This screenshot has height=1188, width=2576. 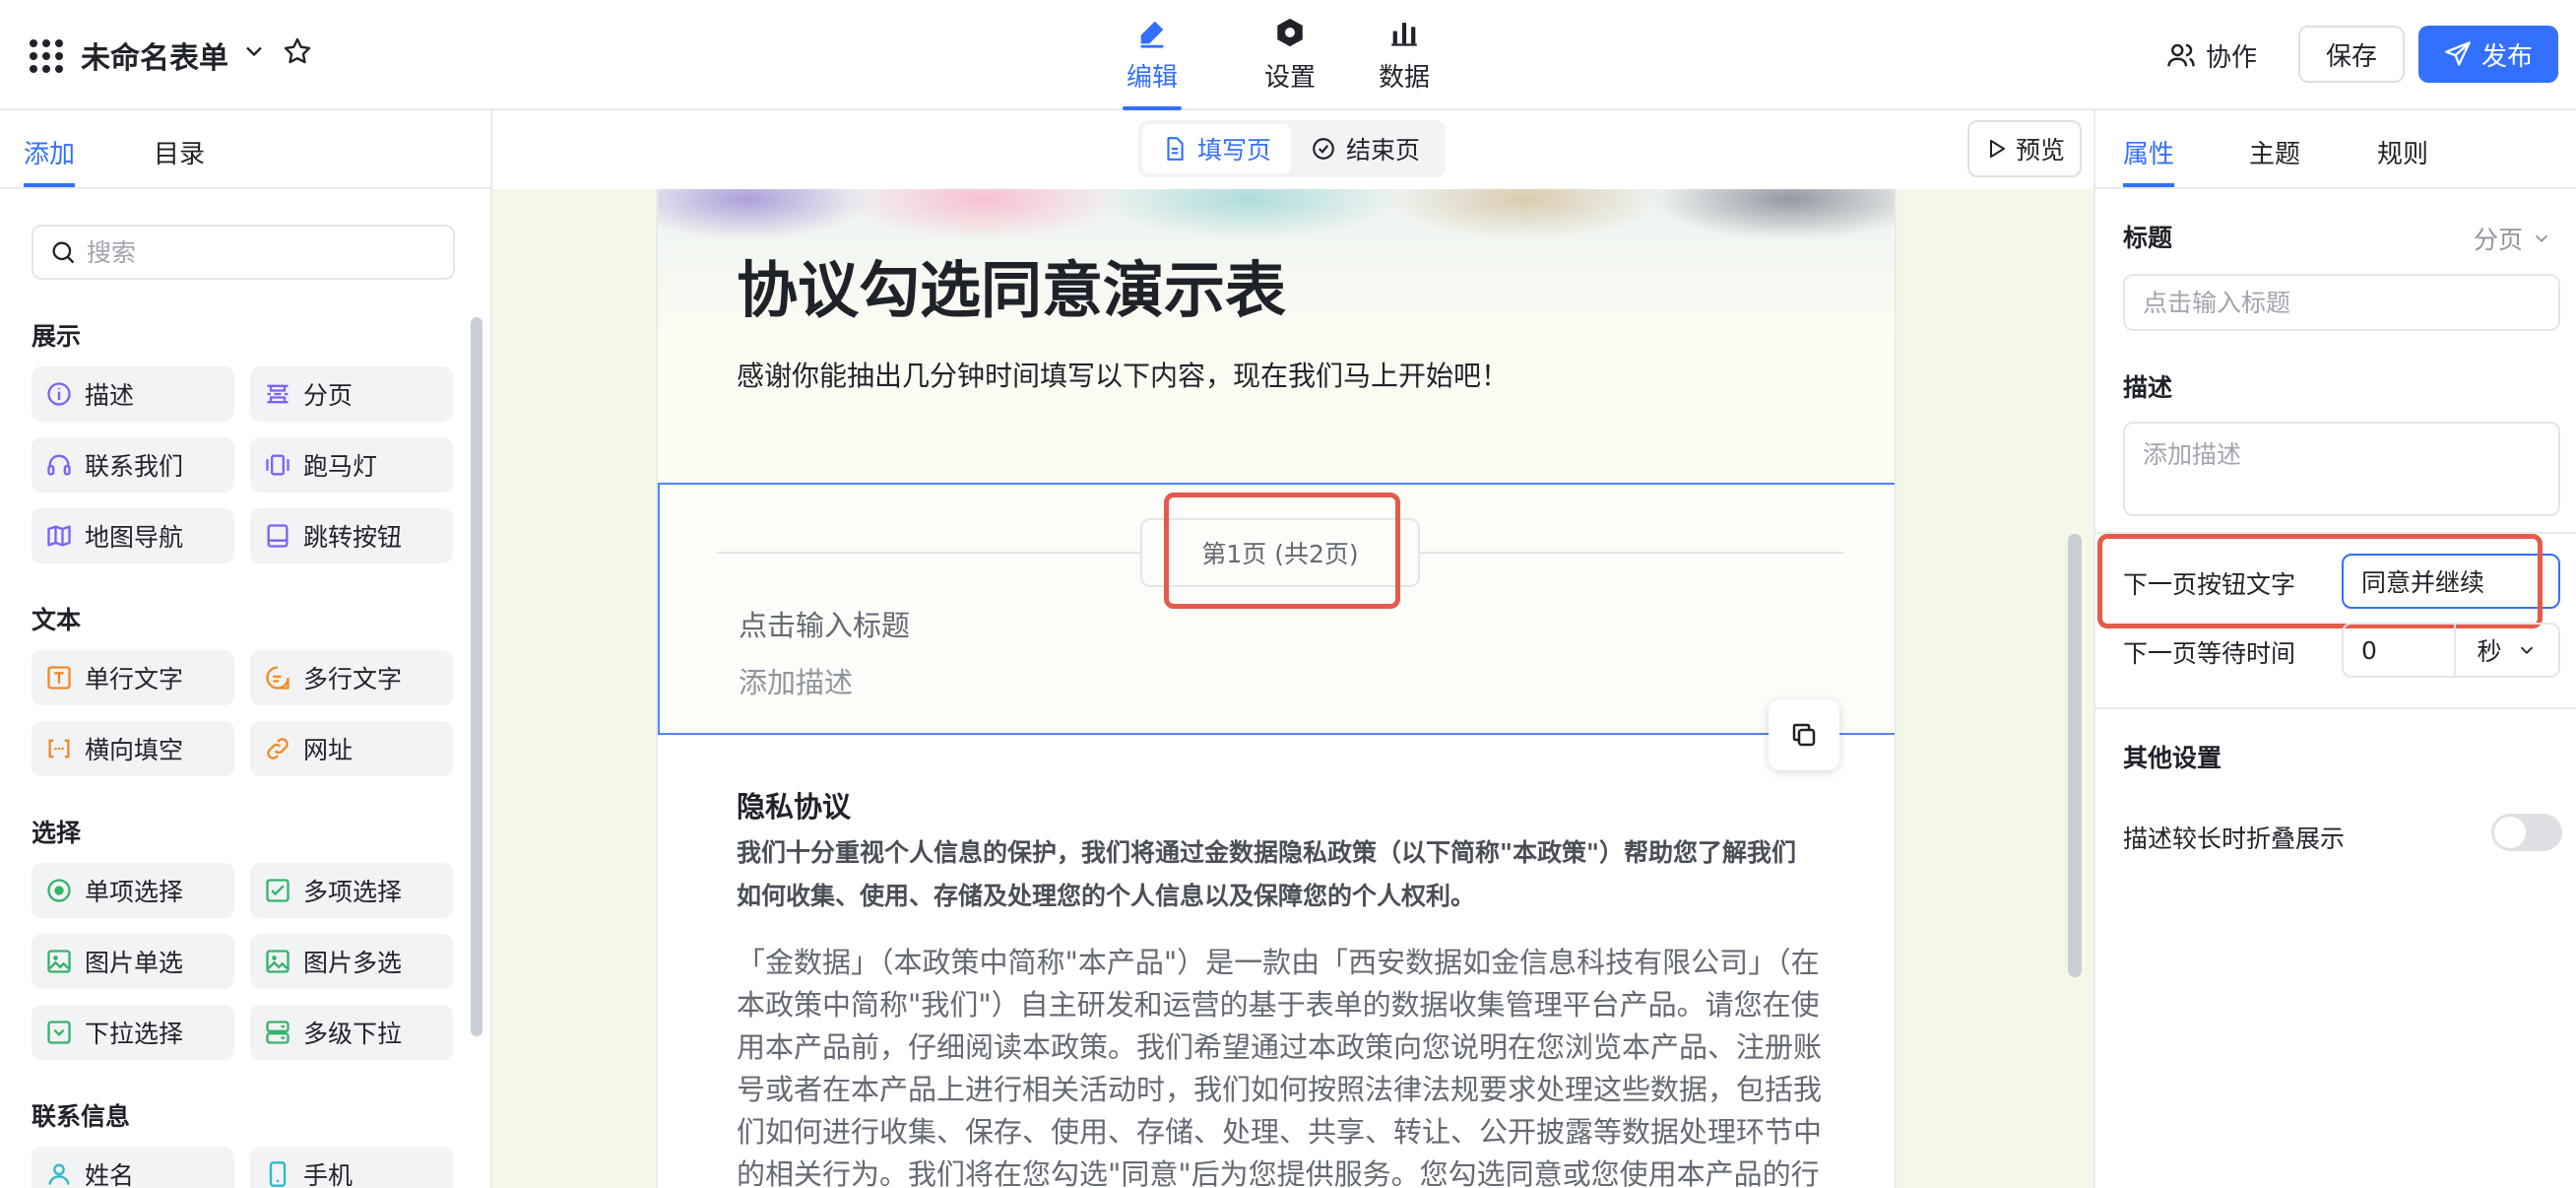 I want to click on fill-page-tab: 填写页, so click(x=1217, y=148).